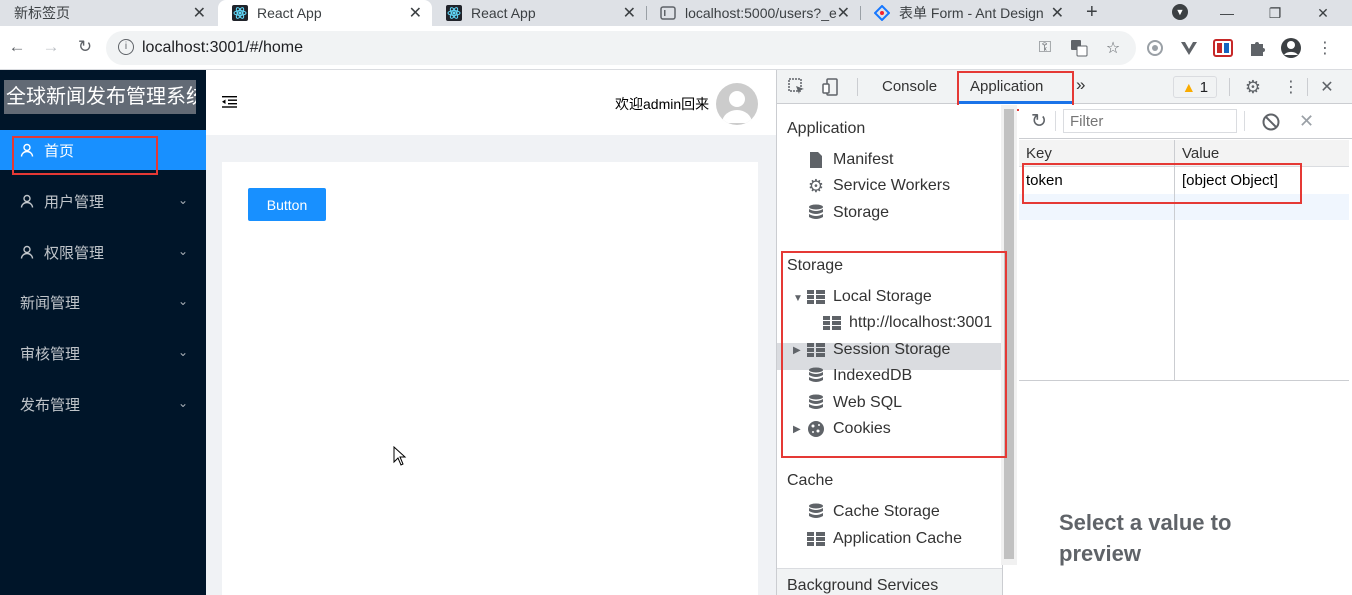  What do you see at coordinates (103, 353) in the screenshot?
I see `menu-item-audit-management: 审核管理 ⌄` at bounding box center [103, 353].